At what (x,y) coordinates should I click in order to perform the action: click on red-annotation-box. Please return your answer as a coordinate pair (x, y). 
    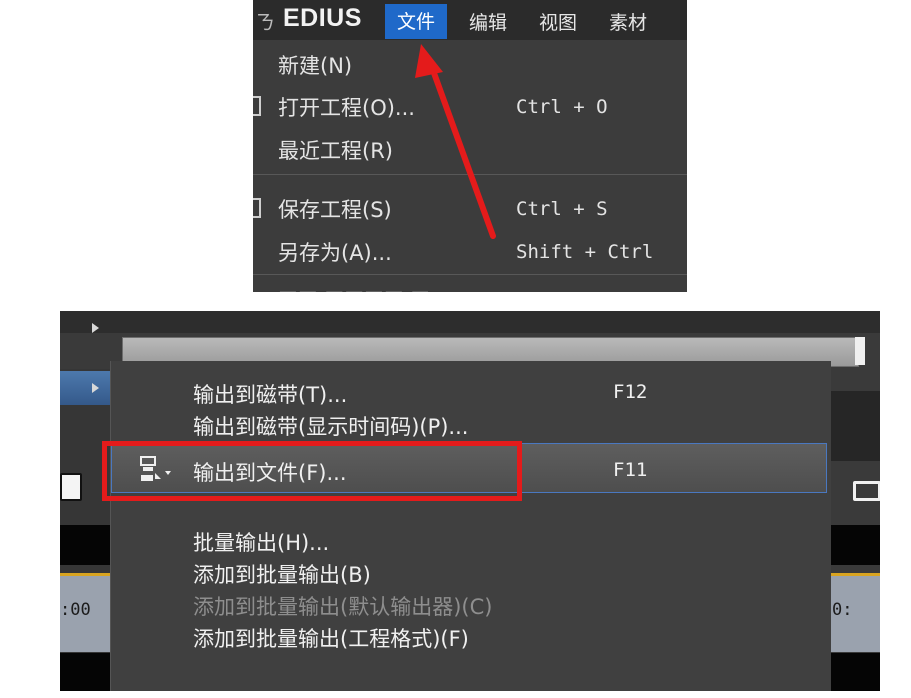
    Looking at the image, I should click on (312, 471).